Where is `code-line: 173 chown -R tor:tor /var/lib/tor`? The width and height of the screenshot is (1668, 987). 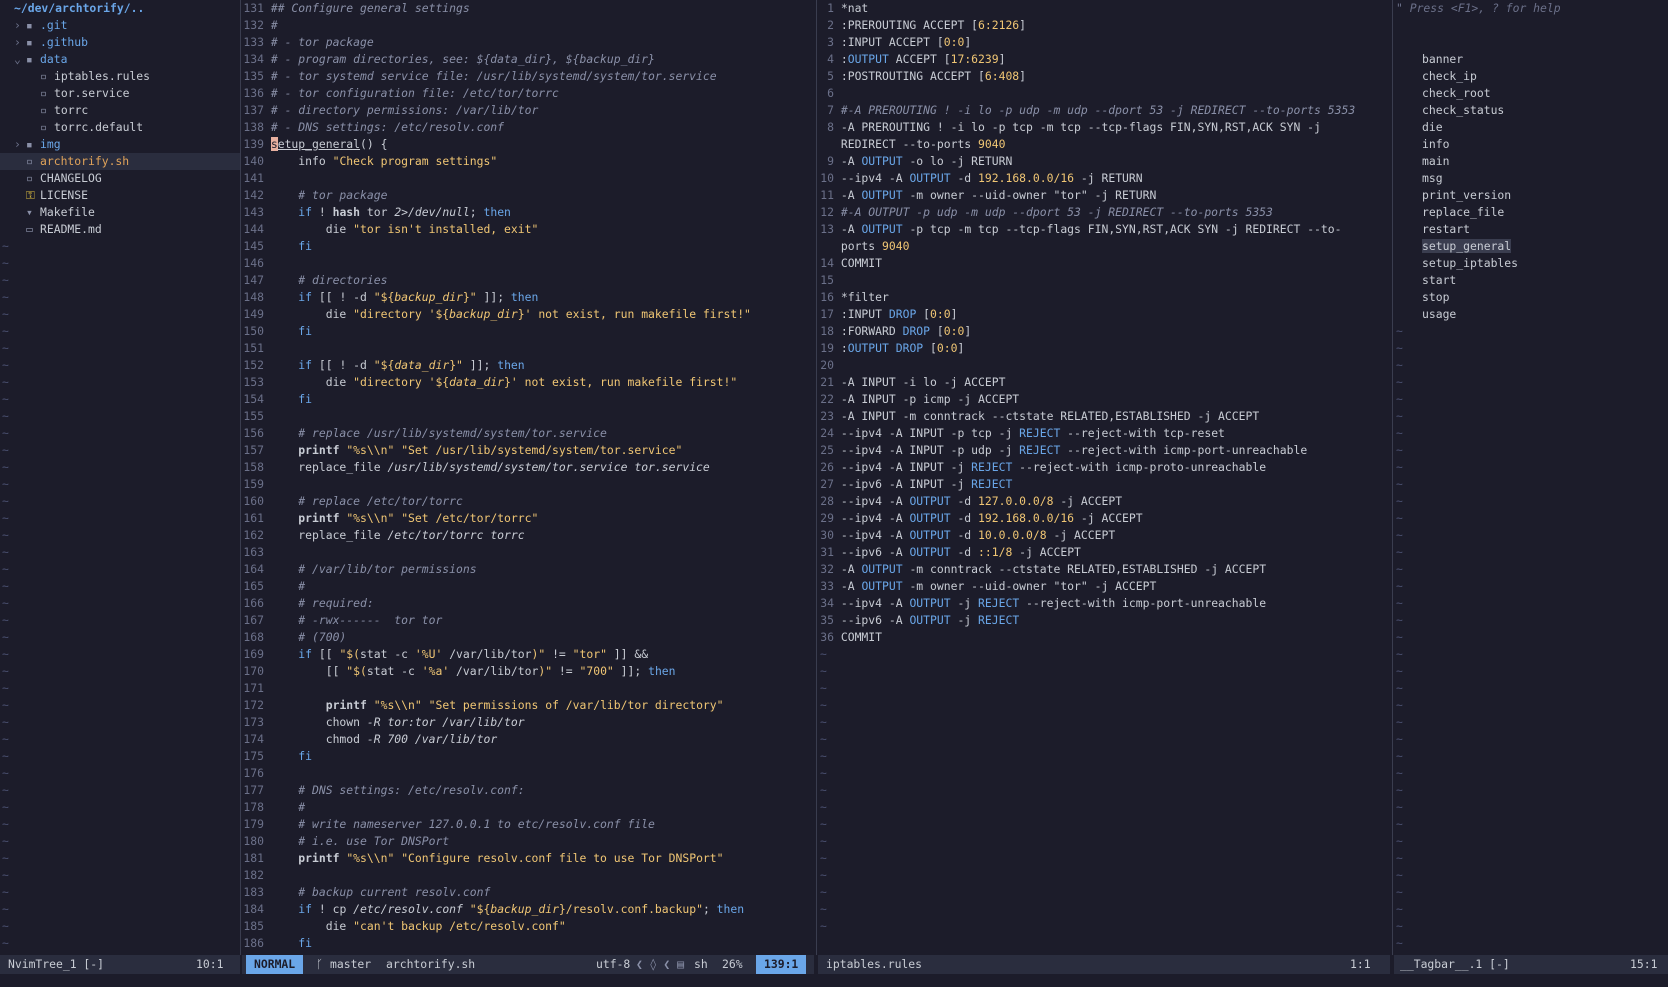
code-line: 173 chown -R tor:tor /var/lib/tor is located at coordinates (528, 722).